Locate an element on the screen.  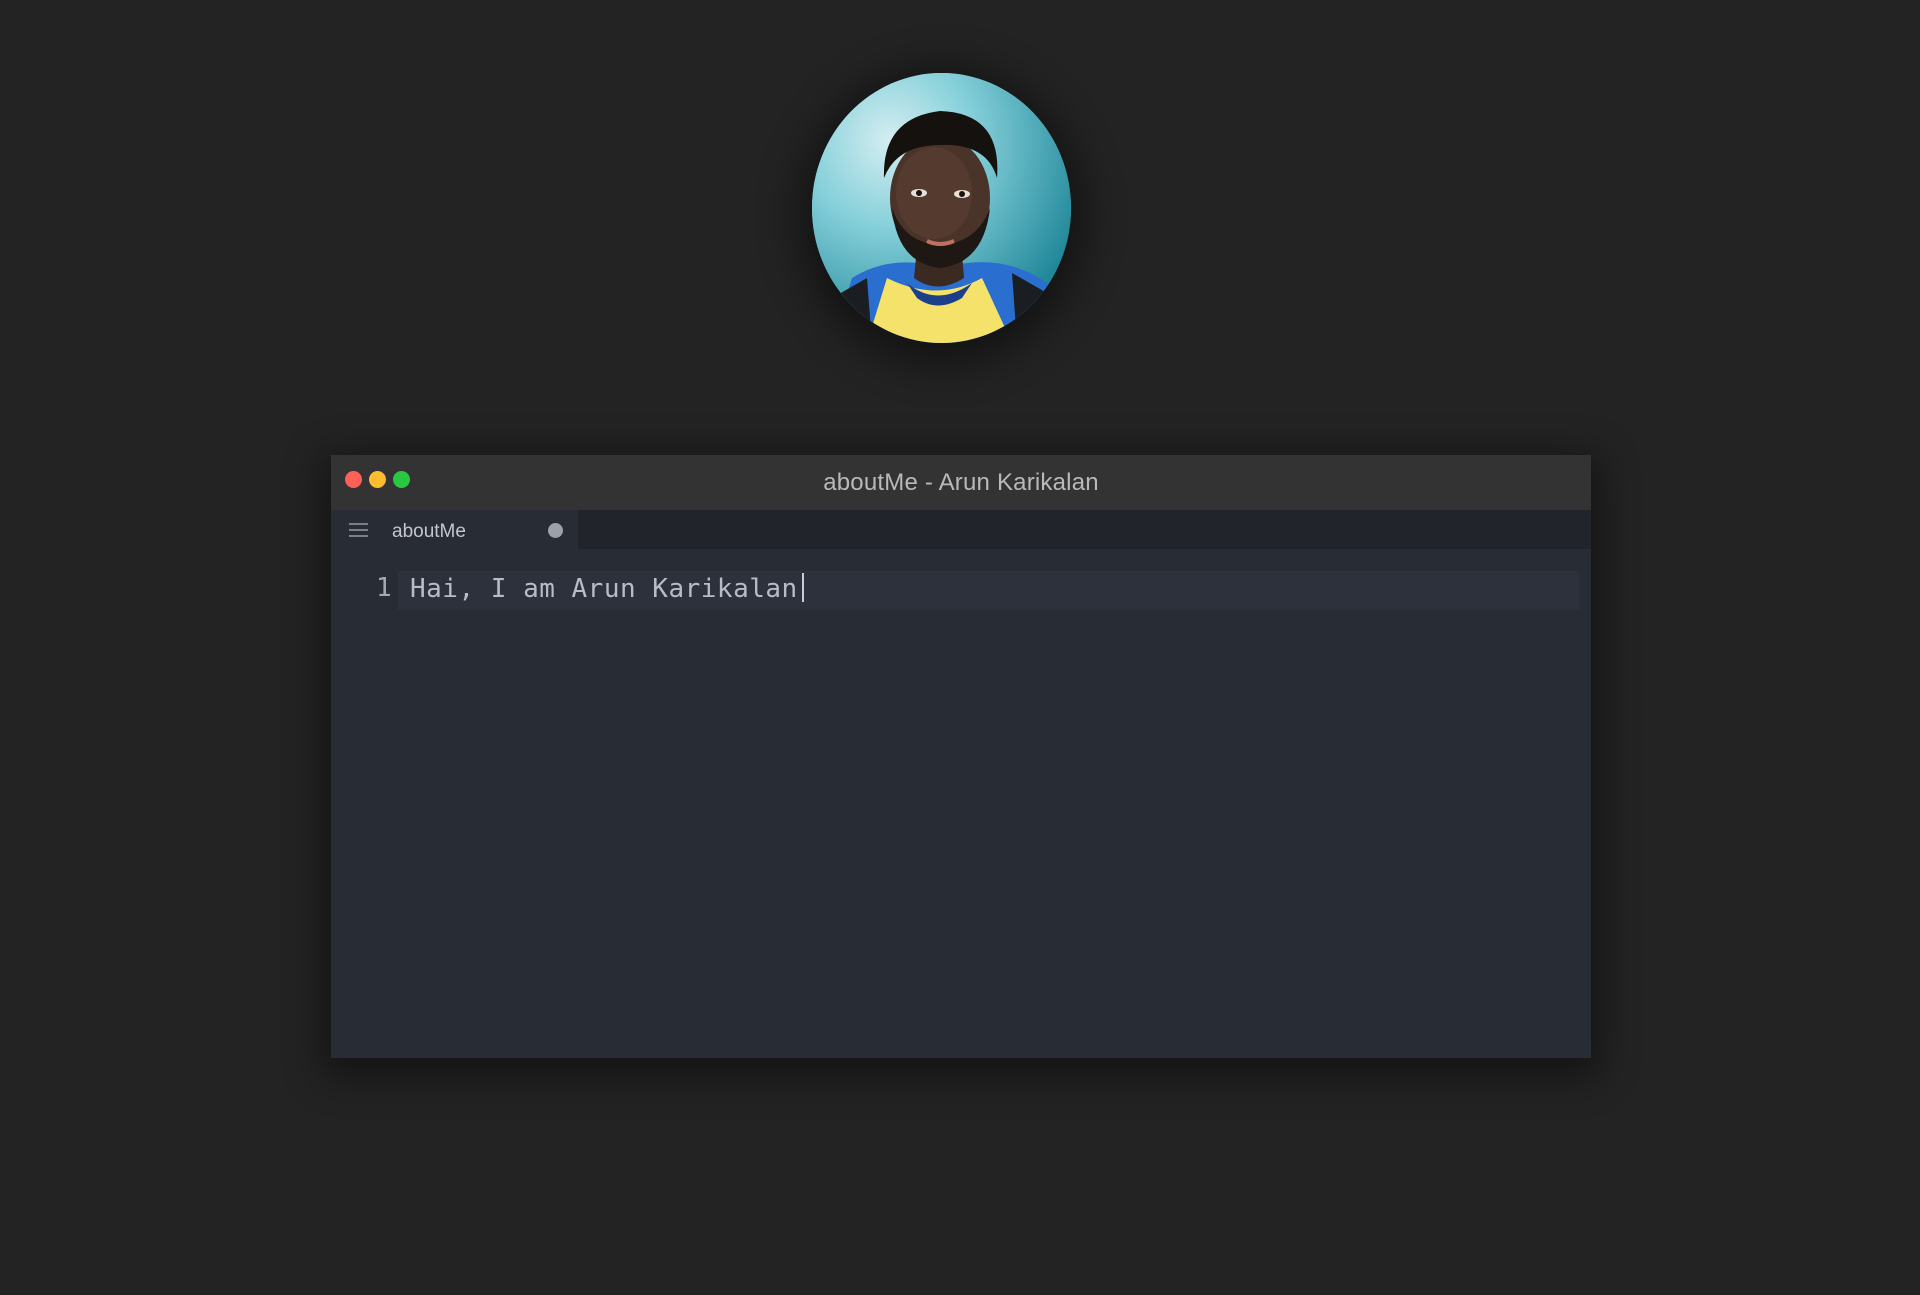
close-window-button is located at coordinates (353, 479).